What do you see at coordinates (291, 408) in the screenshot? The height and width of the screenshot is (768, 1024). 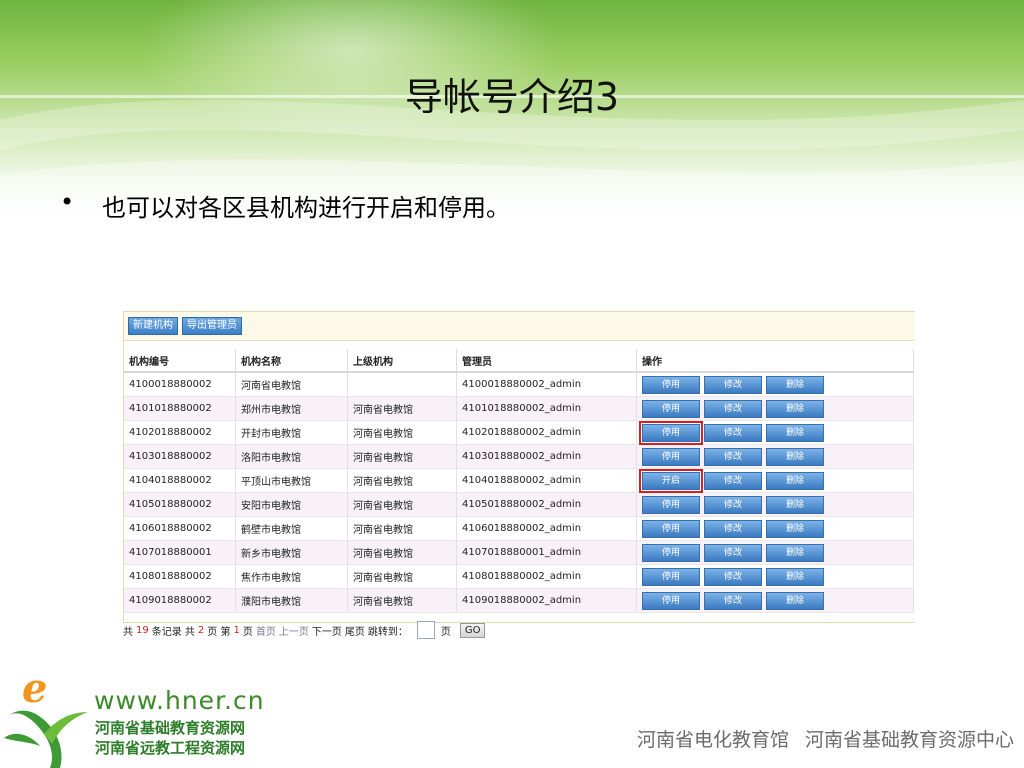 I see `org-name-cell: 郑州市电教馆` at bounding box center [291, 408].